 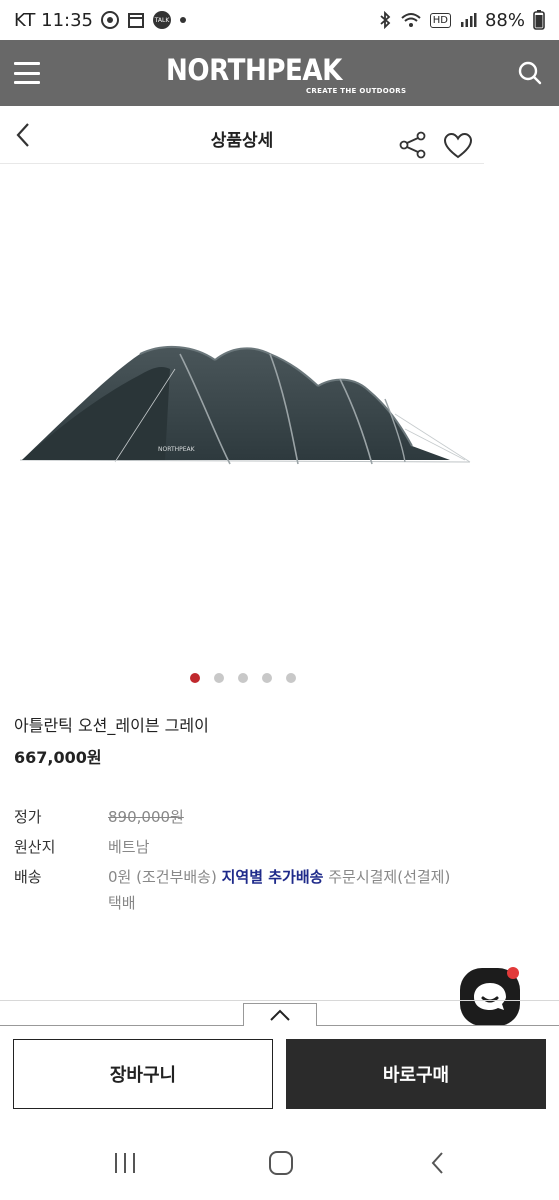 What do you see at coordinates (122, 903) in the screenshot?
I see `shipping-method: 택배` at bounding box center [122, 903].